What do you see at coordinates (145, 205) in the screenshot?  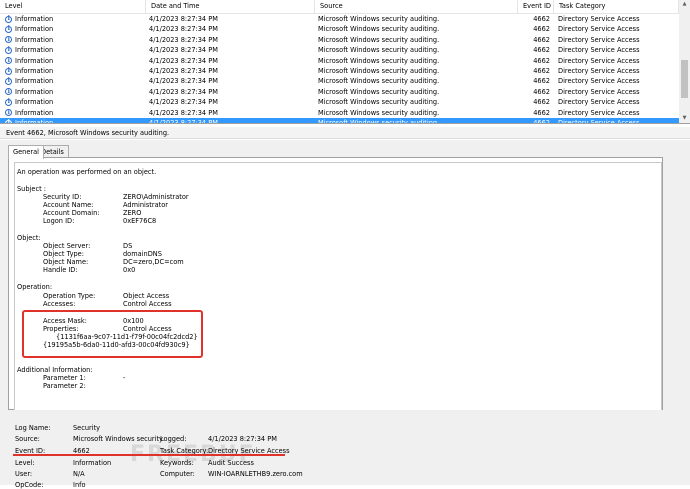 I see `value-account-name: Administrator` at bounding box center [145, 205].